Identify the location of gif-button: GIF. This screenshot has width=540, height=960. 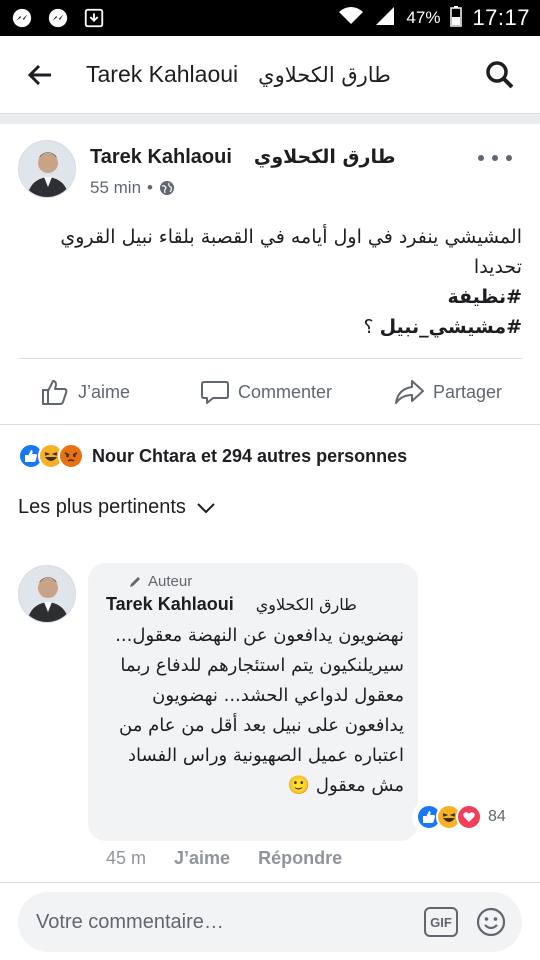
(441, 922).